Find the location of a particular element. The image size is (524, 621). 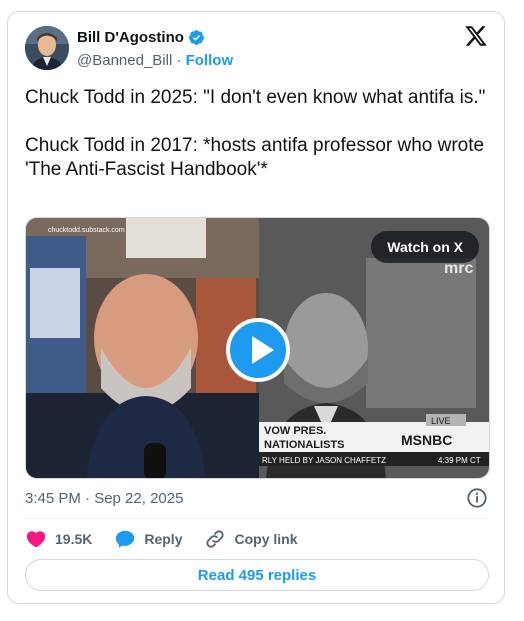

heart-icon is located at coordinates (36, 539).